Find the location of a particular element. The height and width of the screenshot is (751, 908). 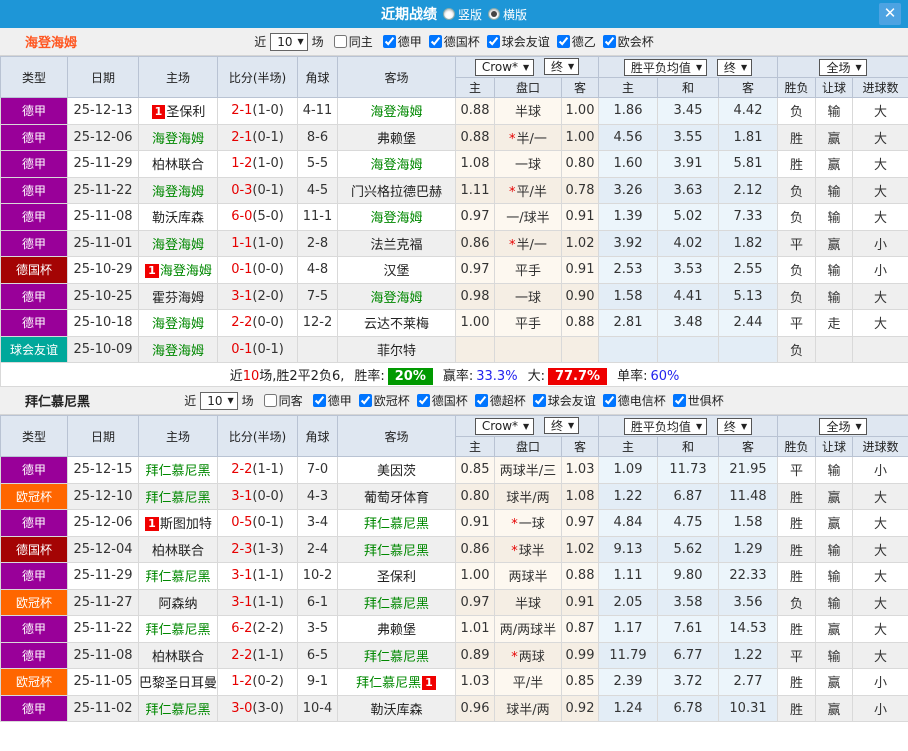

mean-draw: 11.73 is located at coordinates (688, 470).